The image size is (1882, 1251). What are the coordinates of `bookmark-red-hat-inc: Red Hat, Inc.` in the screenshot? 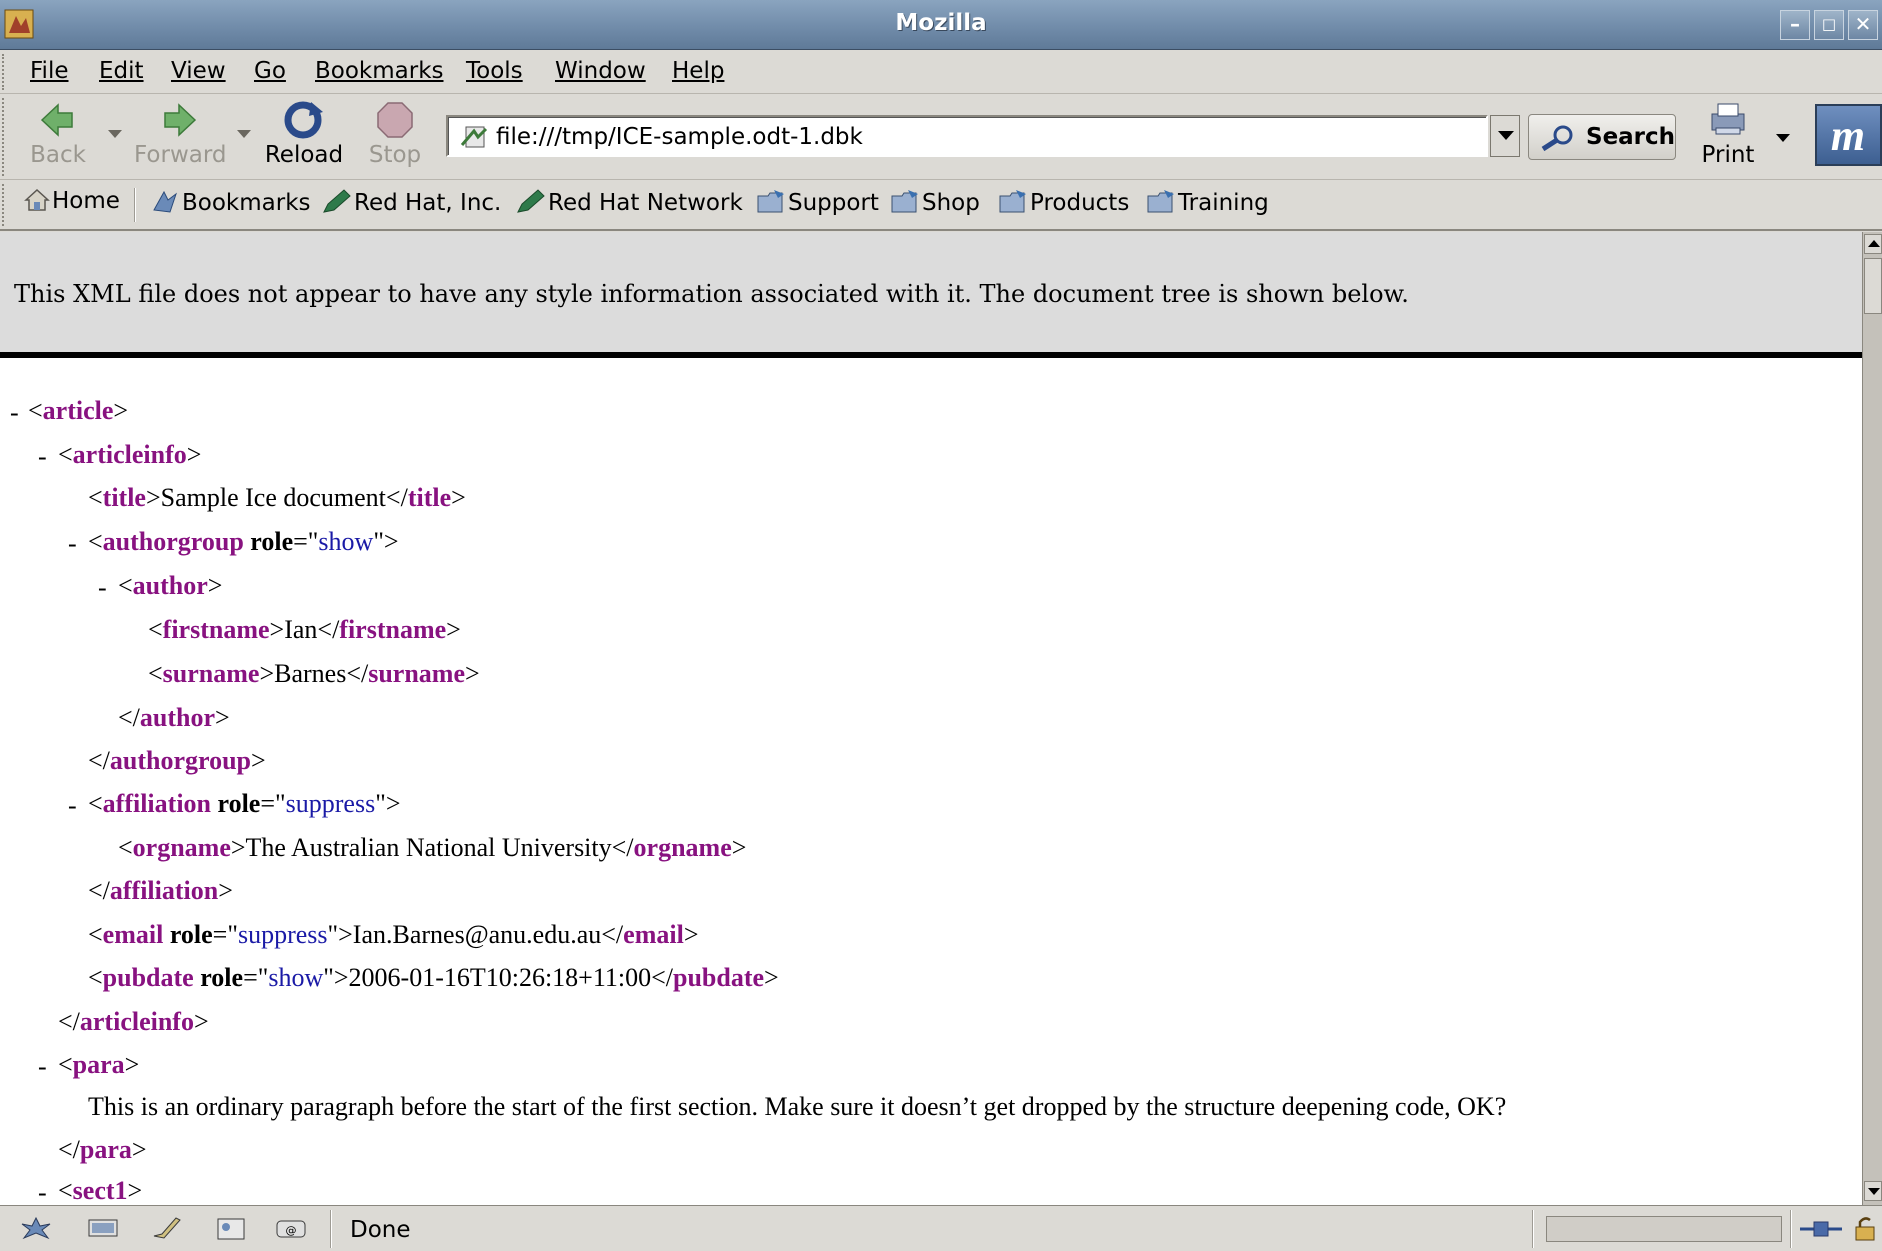 It's located at (411, 202).